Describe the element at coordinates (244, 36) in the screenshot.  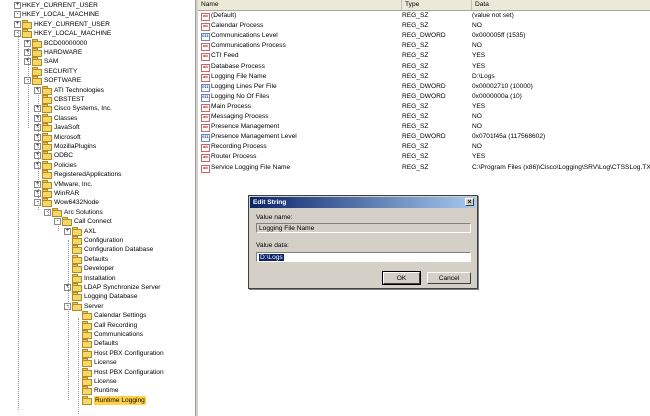
I see `value-name: Communications Level` at that location.